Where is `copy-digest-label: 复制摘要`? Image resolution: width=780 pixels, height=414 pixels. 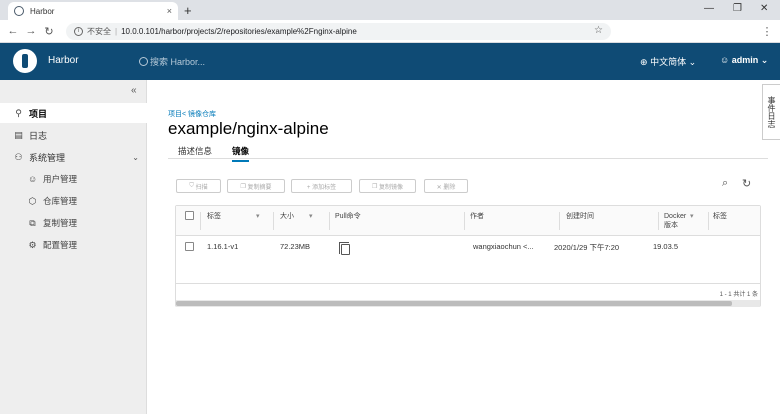 copy-digest-label: 复制摘要 is located at coordinates (259, 187).